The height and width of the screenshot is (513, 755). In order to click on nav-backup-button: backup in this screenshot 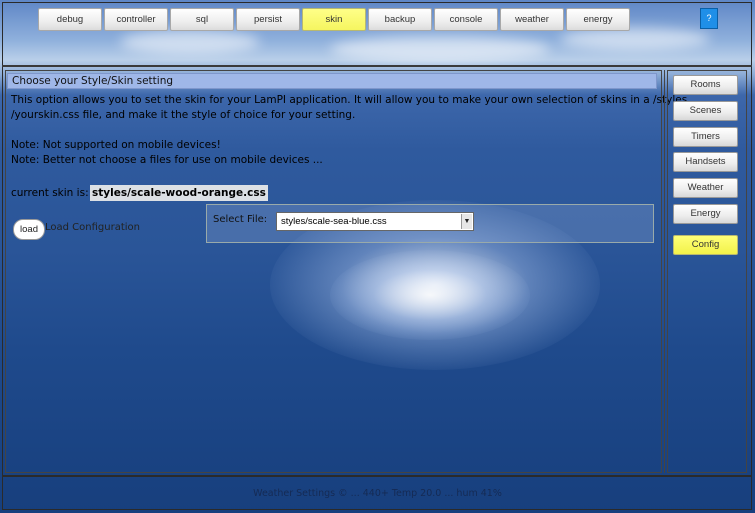, I will do `click(400, 19)`.